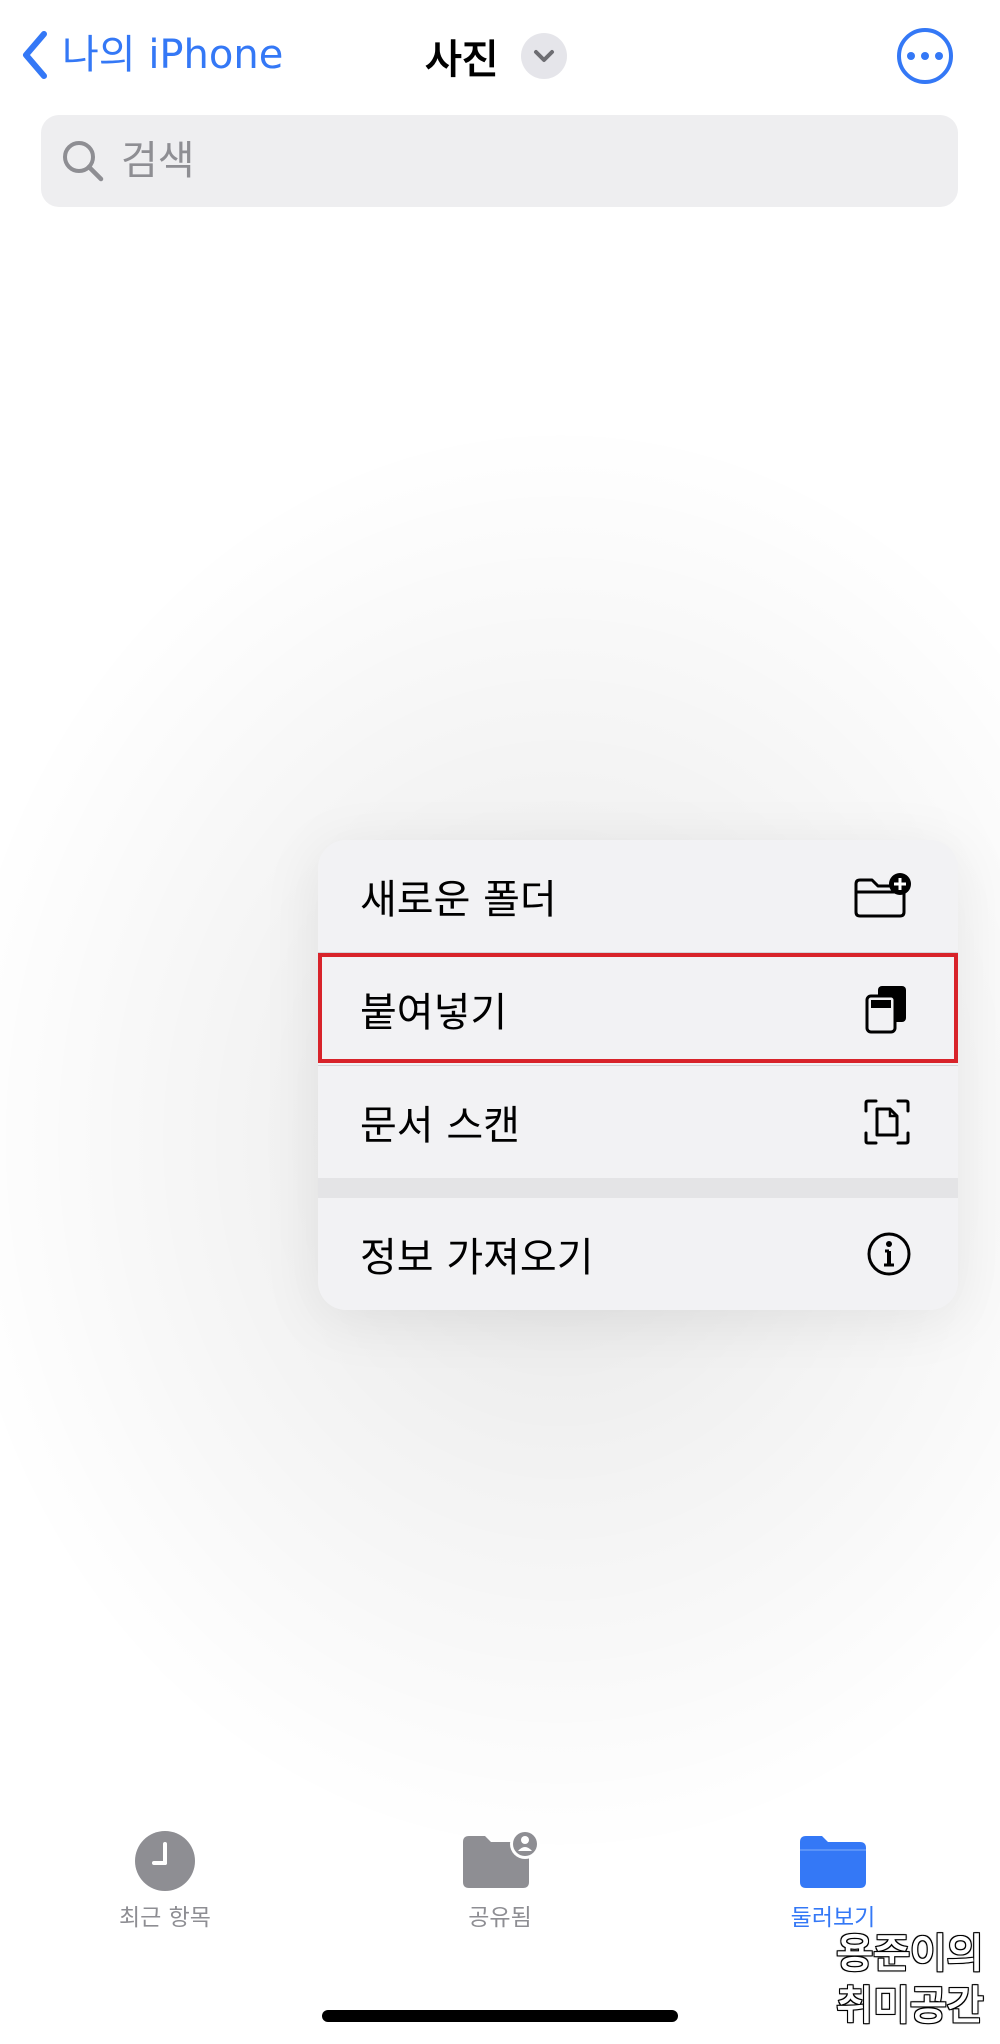 Image resolution: width=1000 pixels, height=2044 pixels. Describe the element at coordinates (833, 1862) in the screenshot. I see `folder-icon` at that location.